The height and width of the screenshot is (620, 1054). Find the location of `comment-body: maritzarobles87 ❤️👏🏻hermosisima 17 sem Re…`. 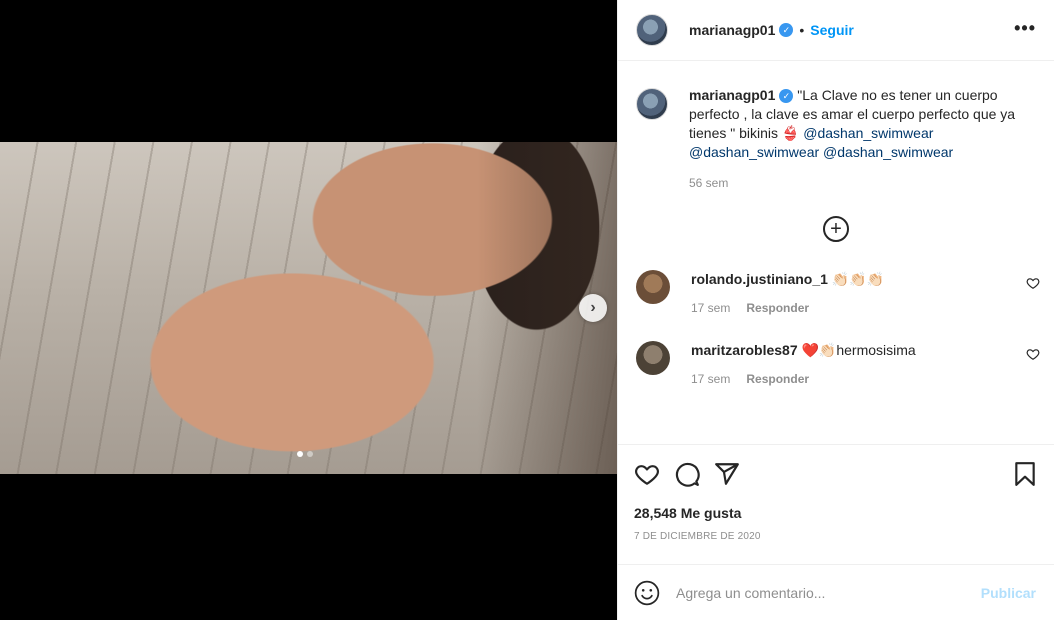

comment-body: maritzarobles87 ❤️👏🏻hermosisima 17 sem Re… is located at coordinates (851, 363).